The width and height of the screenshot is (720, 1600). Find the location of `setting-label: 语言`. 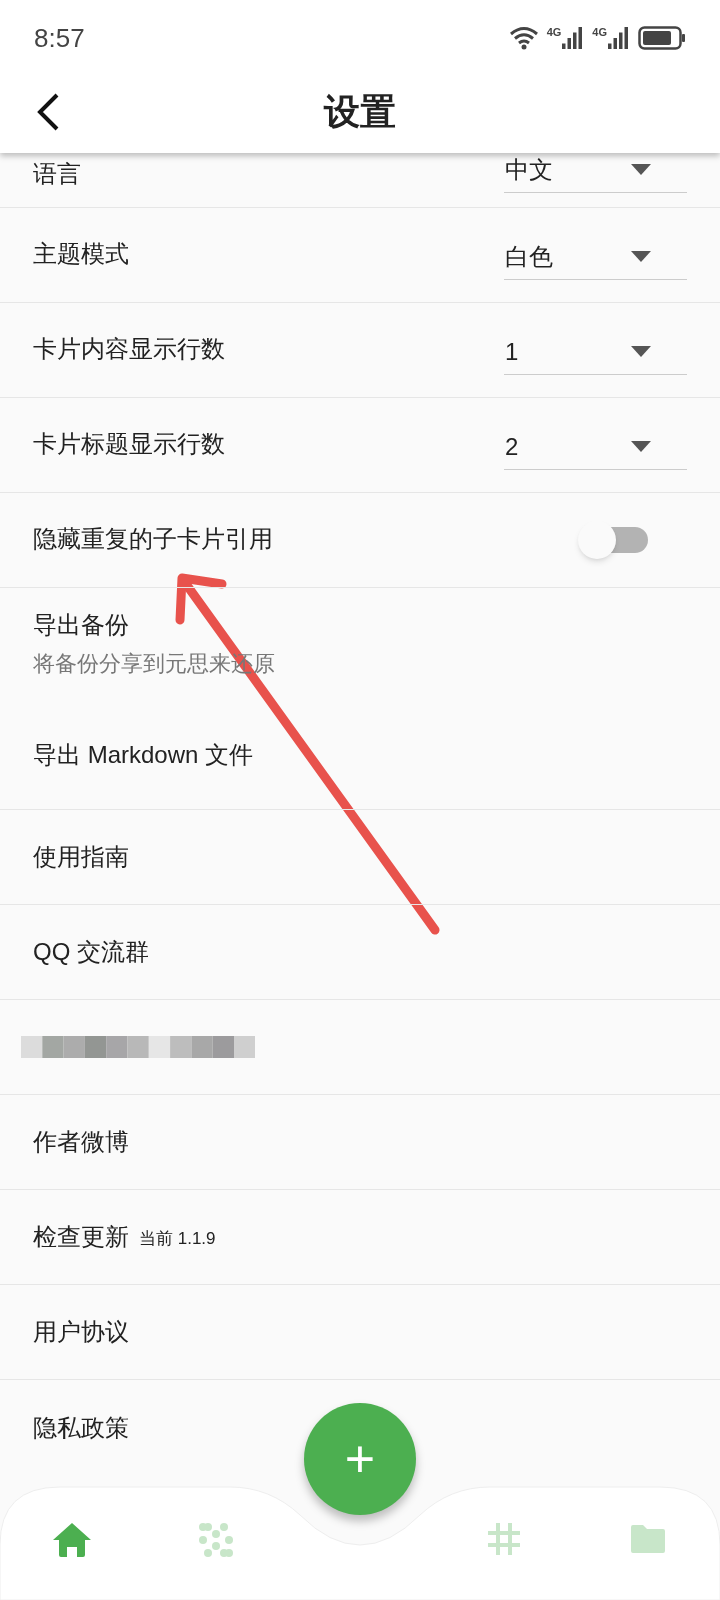

setting-label: 语言 is located at coordinates (57, 173).